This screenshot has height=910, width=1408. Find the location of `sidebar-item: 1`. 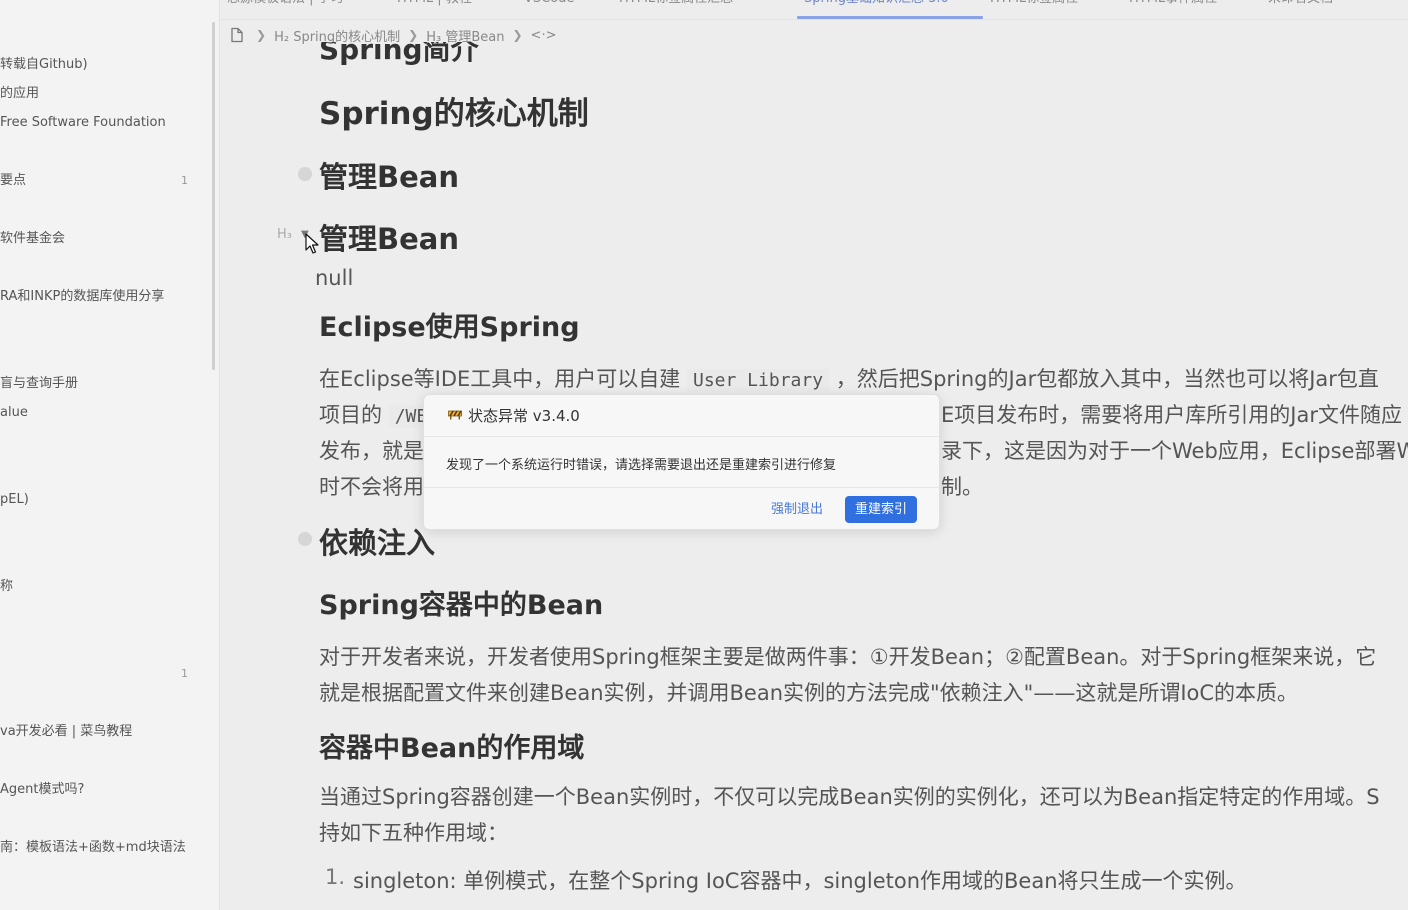

sidebar-item: 1 is located at coordinates (100, 674).